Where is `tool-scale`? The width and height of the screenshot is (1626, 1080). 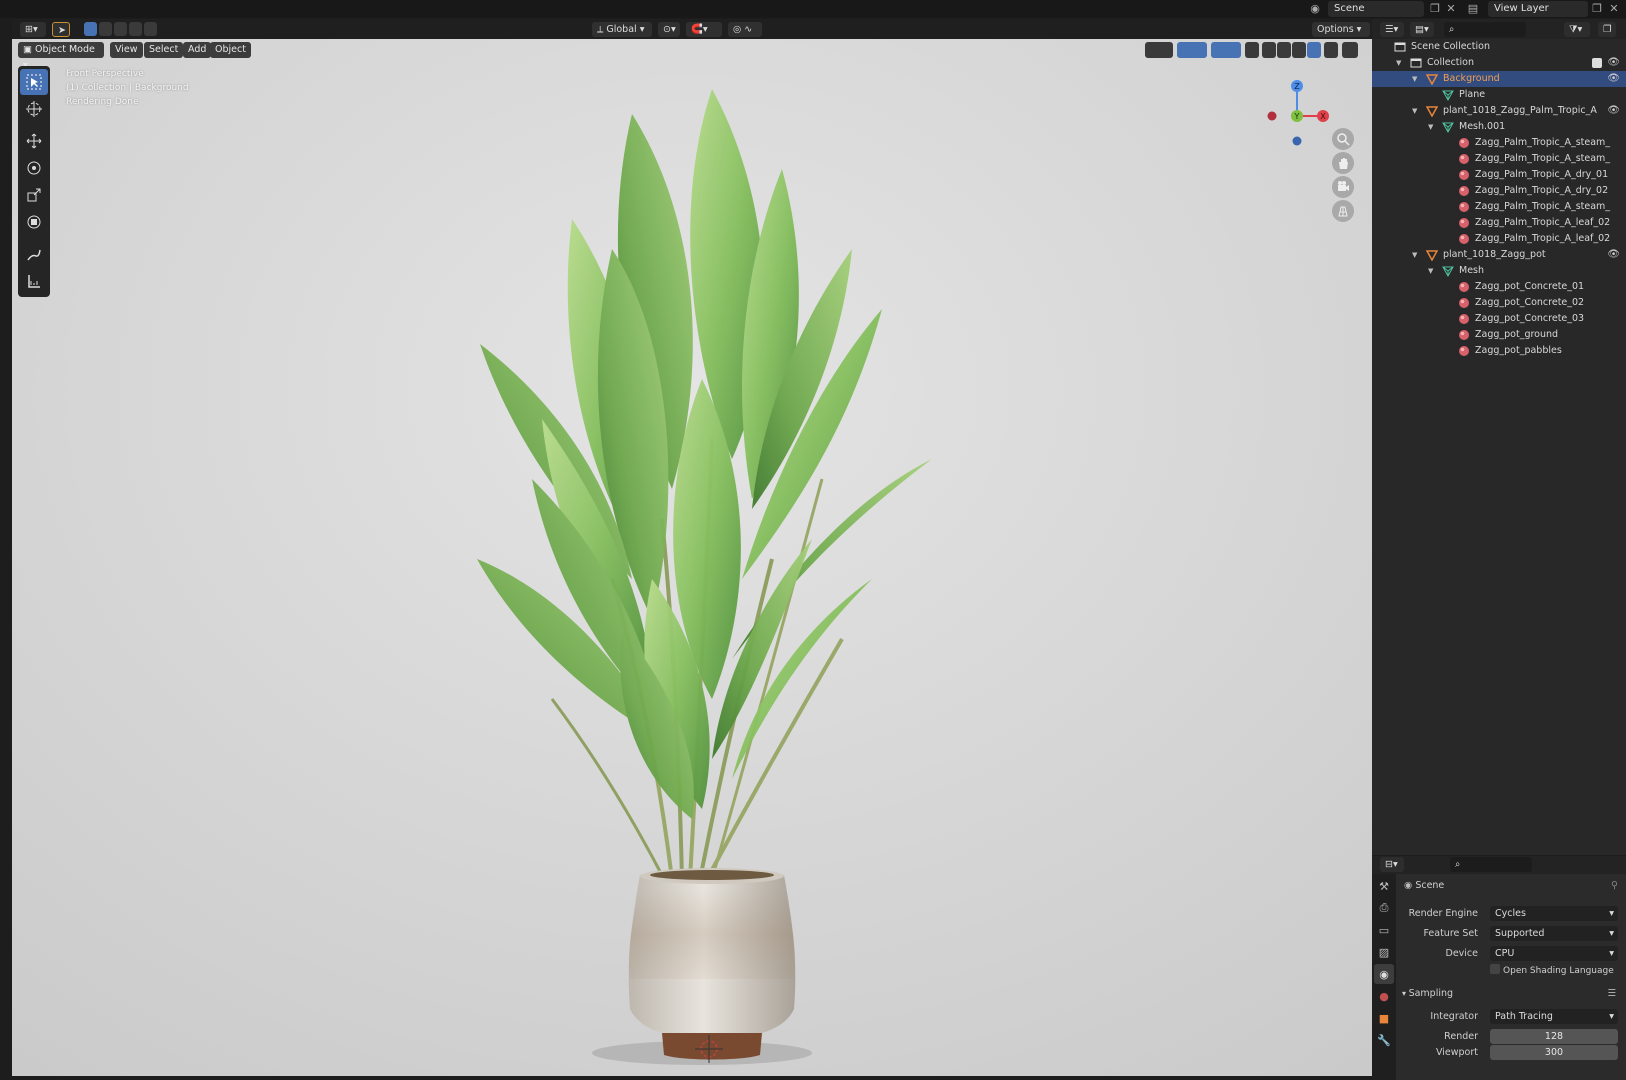 tool-scale is located at coordinates (34, 195).